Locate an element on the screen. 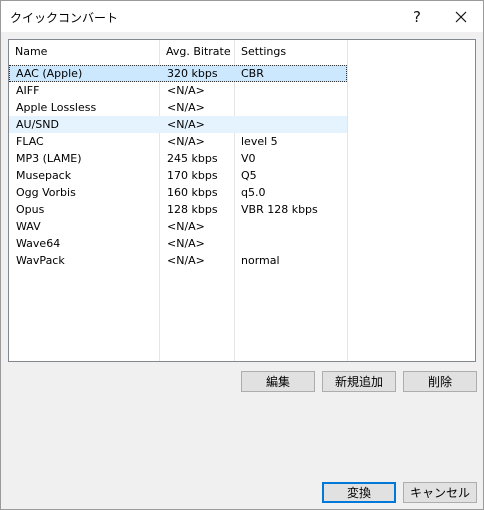 This screenshot has width=484, height=510. close-icon is located at coordinates (461, 16).